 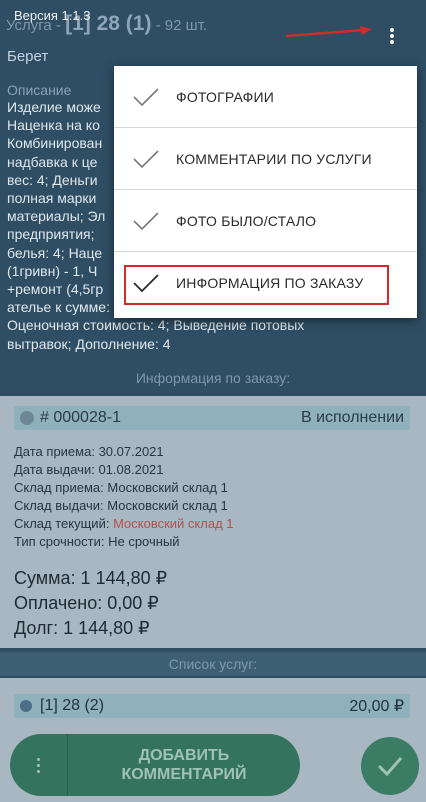 I want to click on order-number: # 000028-1, so click(x=80, y=417).